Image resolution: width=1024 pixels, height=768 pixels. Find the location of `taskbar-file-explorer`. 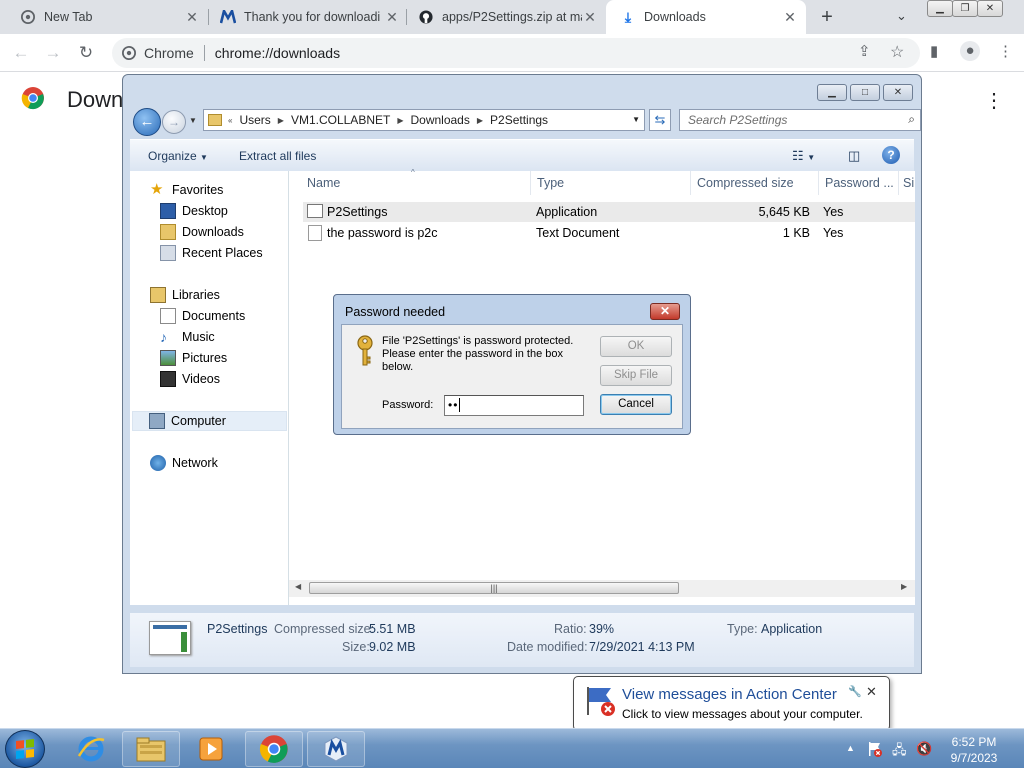

taskbar-file-explorer is located at coordinates (151, 749).